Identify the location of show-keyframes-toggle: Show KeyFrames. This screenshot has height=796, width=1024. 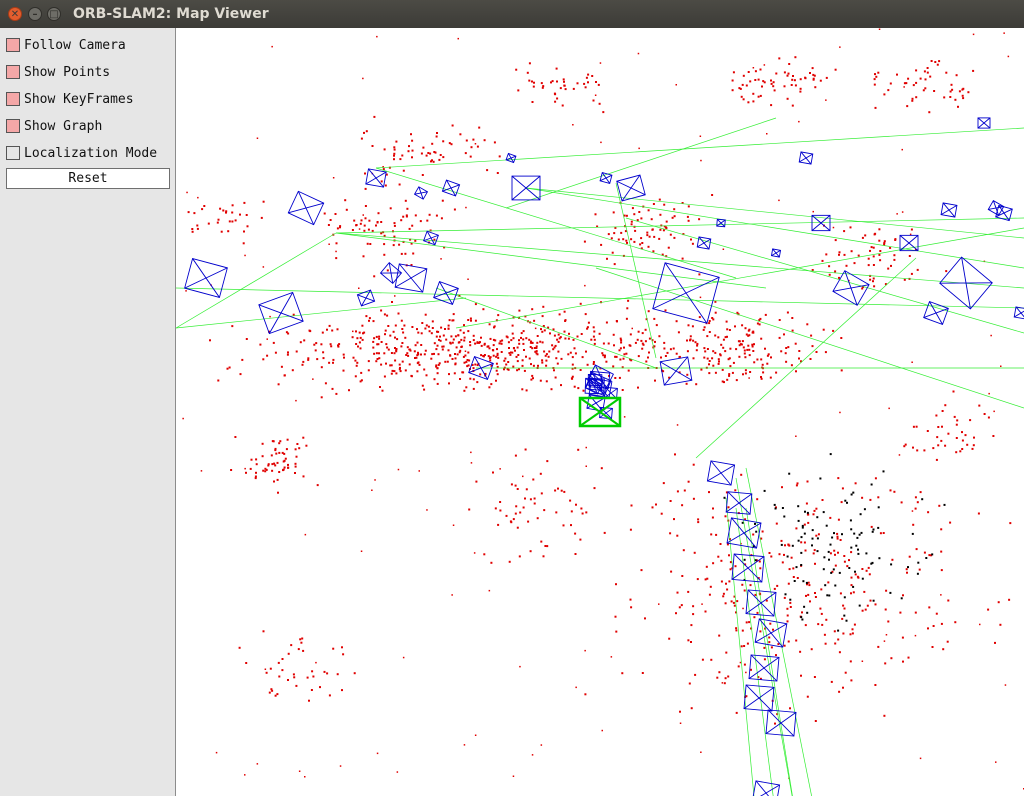
(88, 100).